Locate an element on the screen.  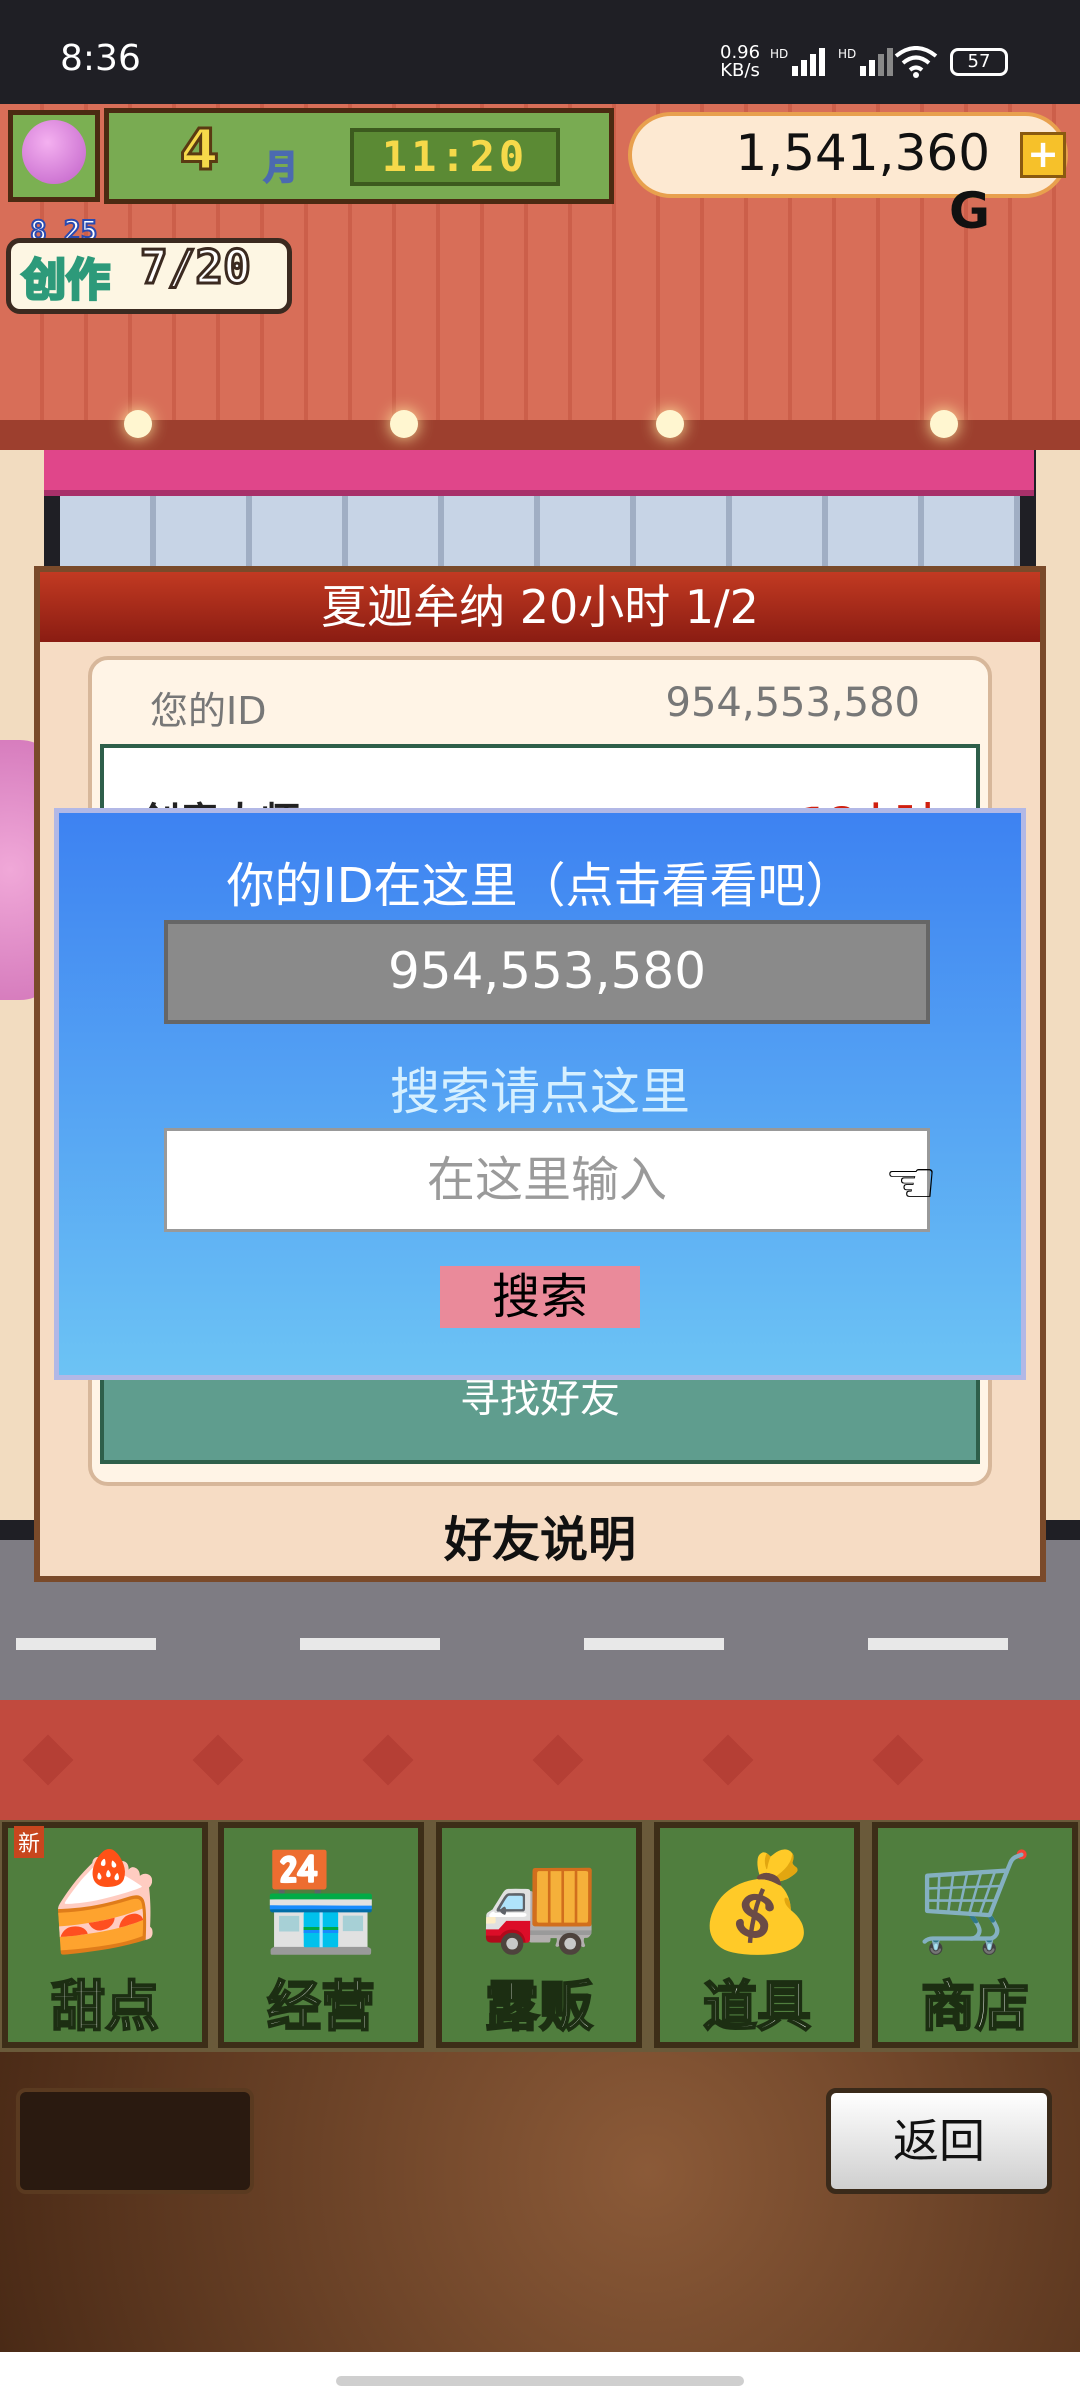
status-time: 8:36 is located at coordinates (100, 58).